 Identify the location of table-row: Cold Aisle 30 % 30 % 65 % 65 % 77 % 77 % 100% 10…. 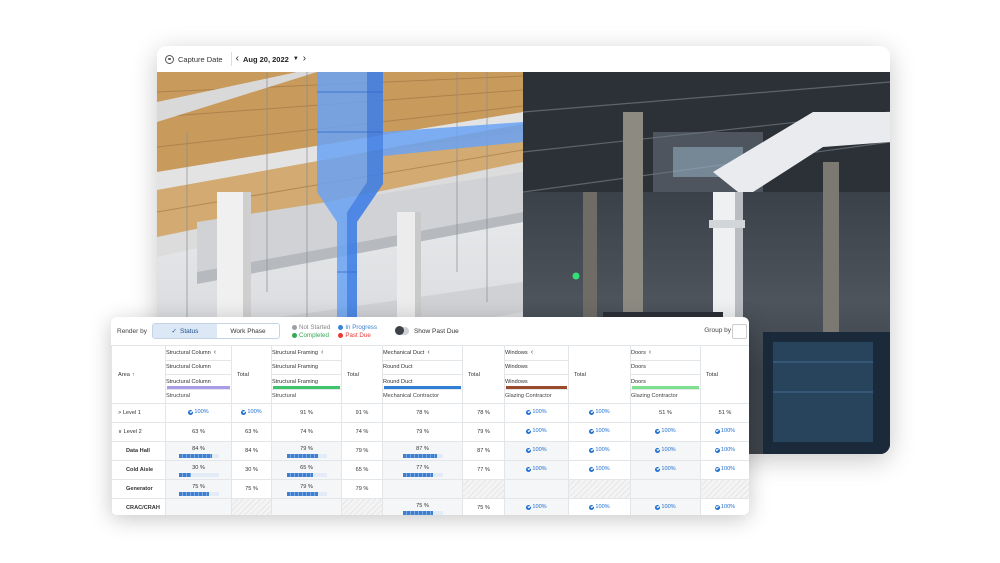
(430, 470).